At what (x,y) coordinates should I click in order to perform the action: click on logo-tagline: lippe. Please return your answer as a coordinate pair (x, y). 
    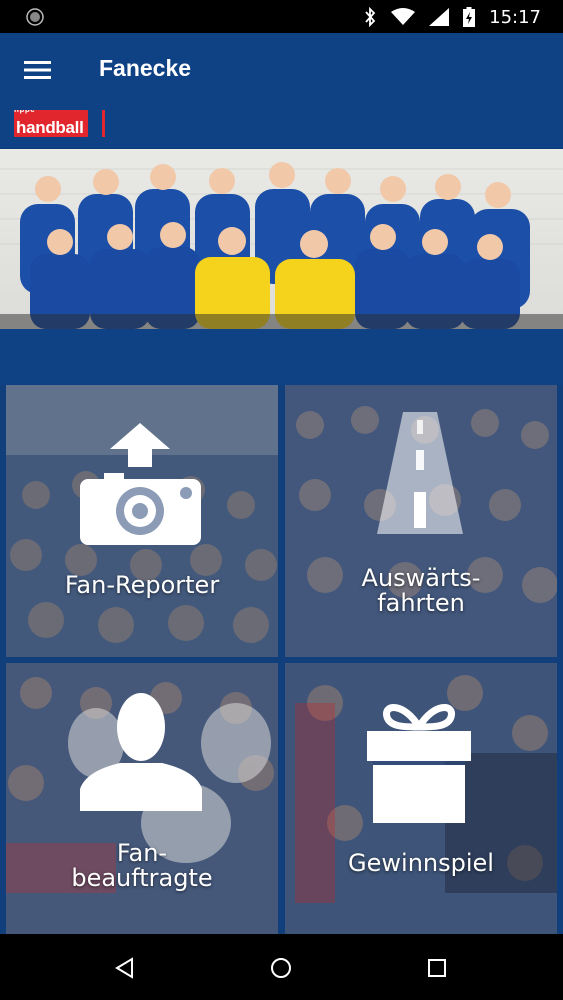
    Looking at the image, I should click on (51, 112).